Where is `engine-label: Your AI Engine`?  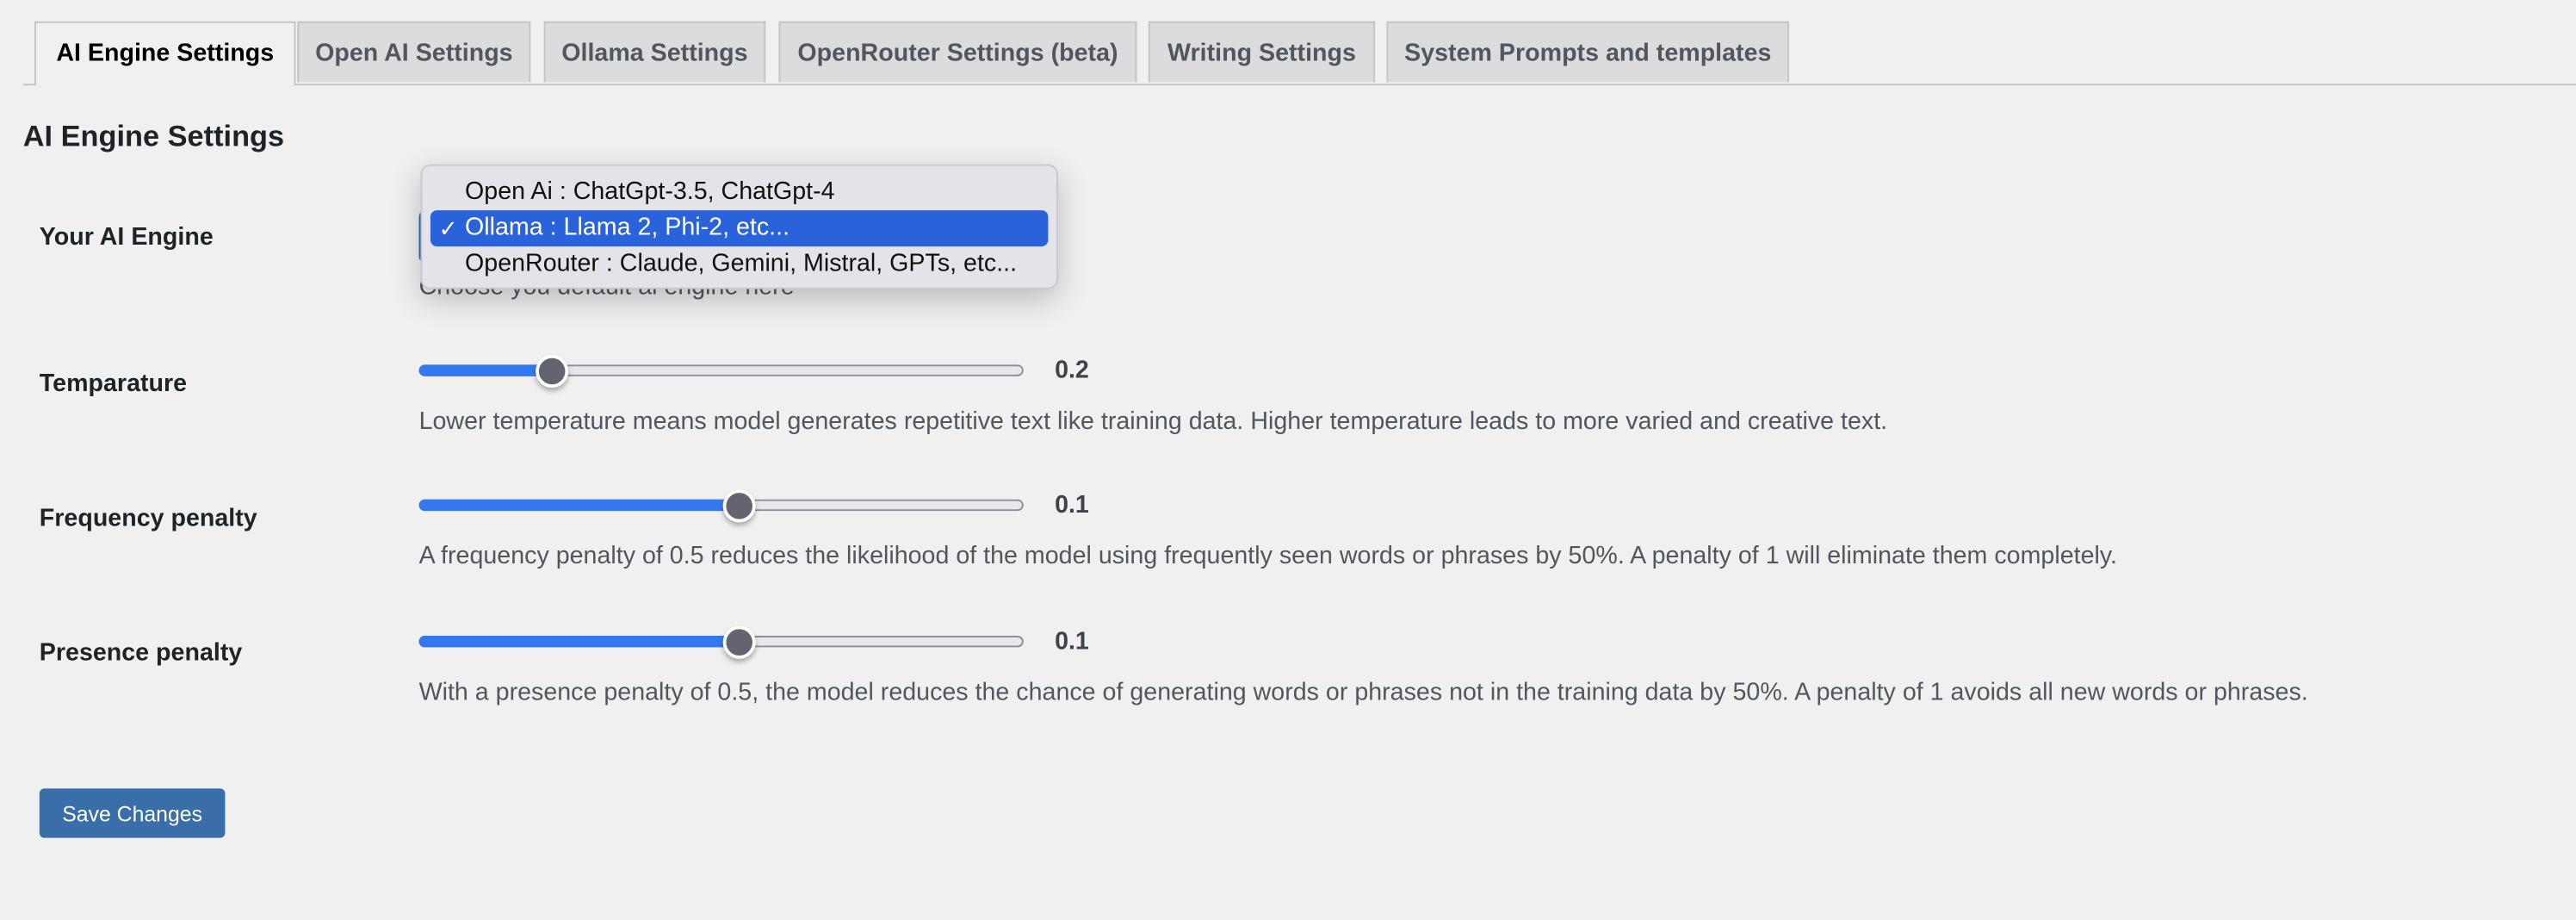 engine-label: Your AI Engine is located at coordinates (127, 237).